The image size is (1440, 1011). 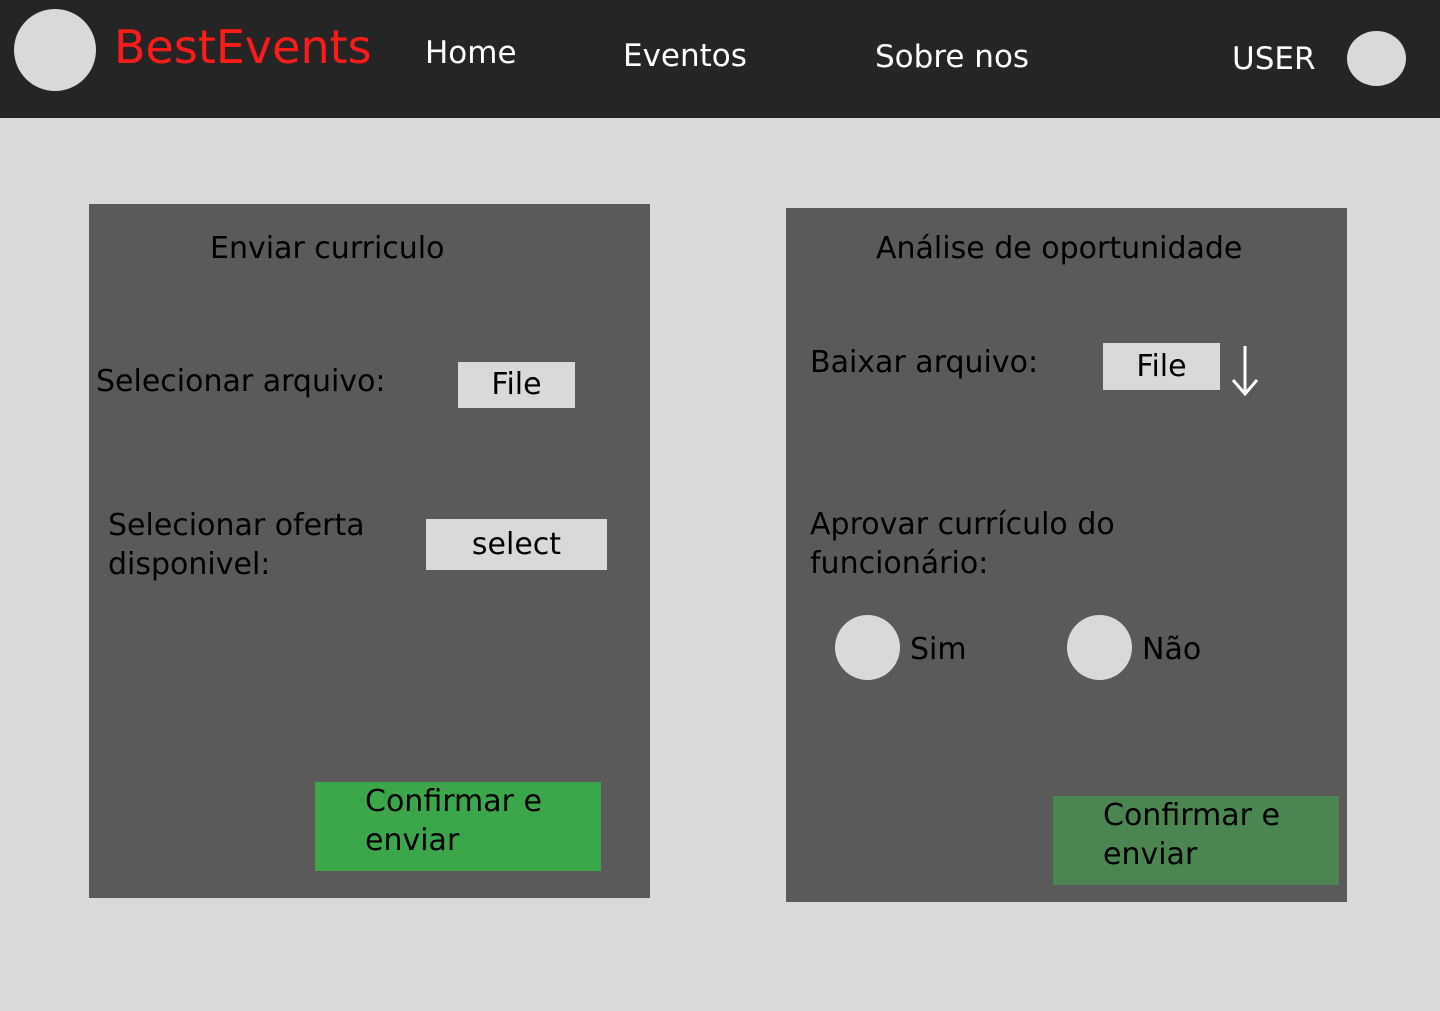 What do you see at coordinates (899, 563) in the screenshot?
I see `approve-resume-label-line2: funcionário:` at bounding box center [899, 563].